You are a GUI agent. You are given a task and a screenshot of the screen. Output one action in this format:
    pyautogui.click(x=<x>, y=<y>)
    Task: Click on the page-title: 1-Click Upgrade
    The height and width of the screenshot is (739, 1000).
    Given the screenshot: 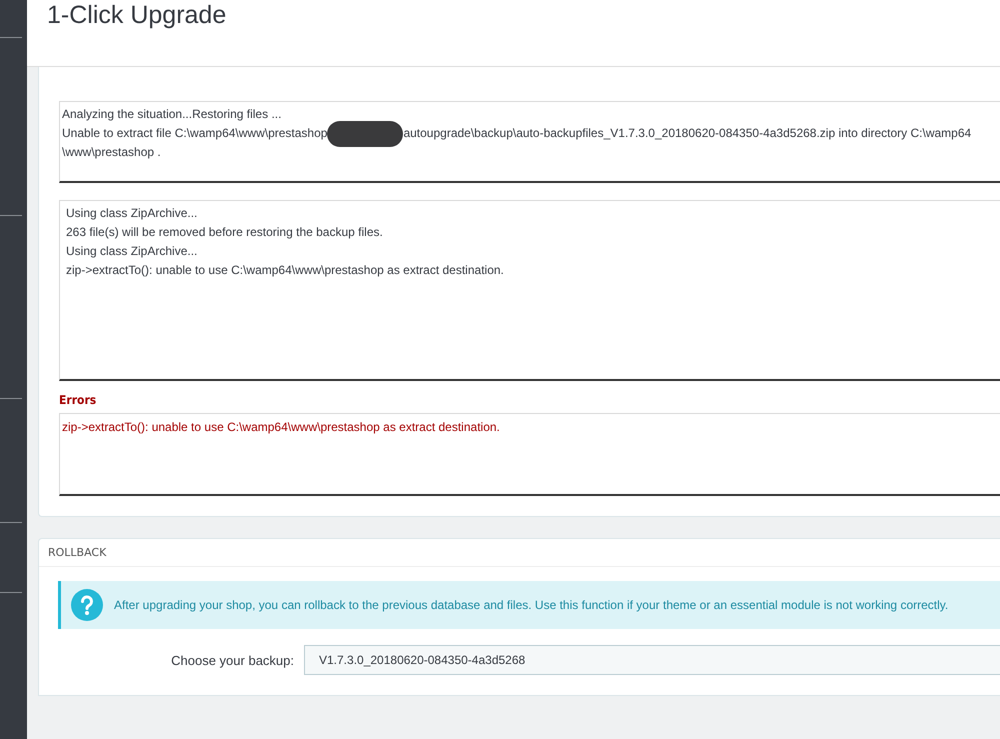 What is the action you would take?
    pyautogui.click(x=137, y=15)
    